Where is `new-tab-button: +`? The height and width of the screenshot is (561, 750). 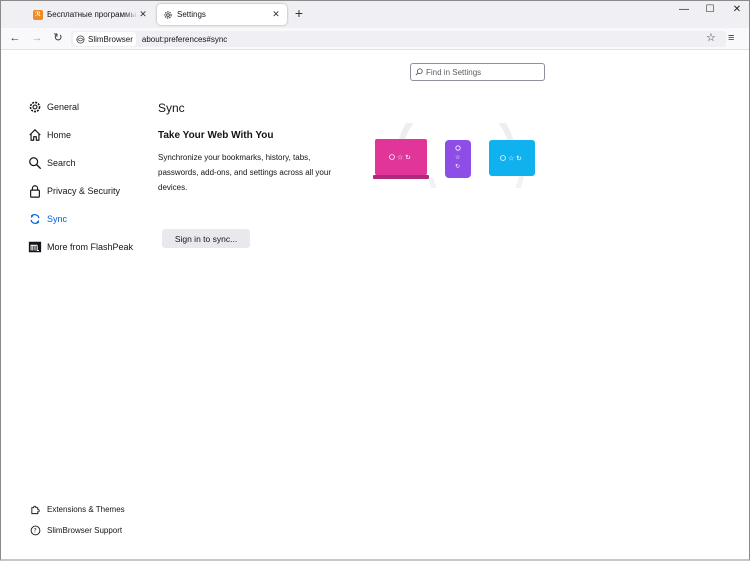
new-tab-button: + is located at coordinates (299, 14).